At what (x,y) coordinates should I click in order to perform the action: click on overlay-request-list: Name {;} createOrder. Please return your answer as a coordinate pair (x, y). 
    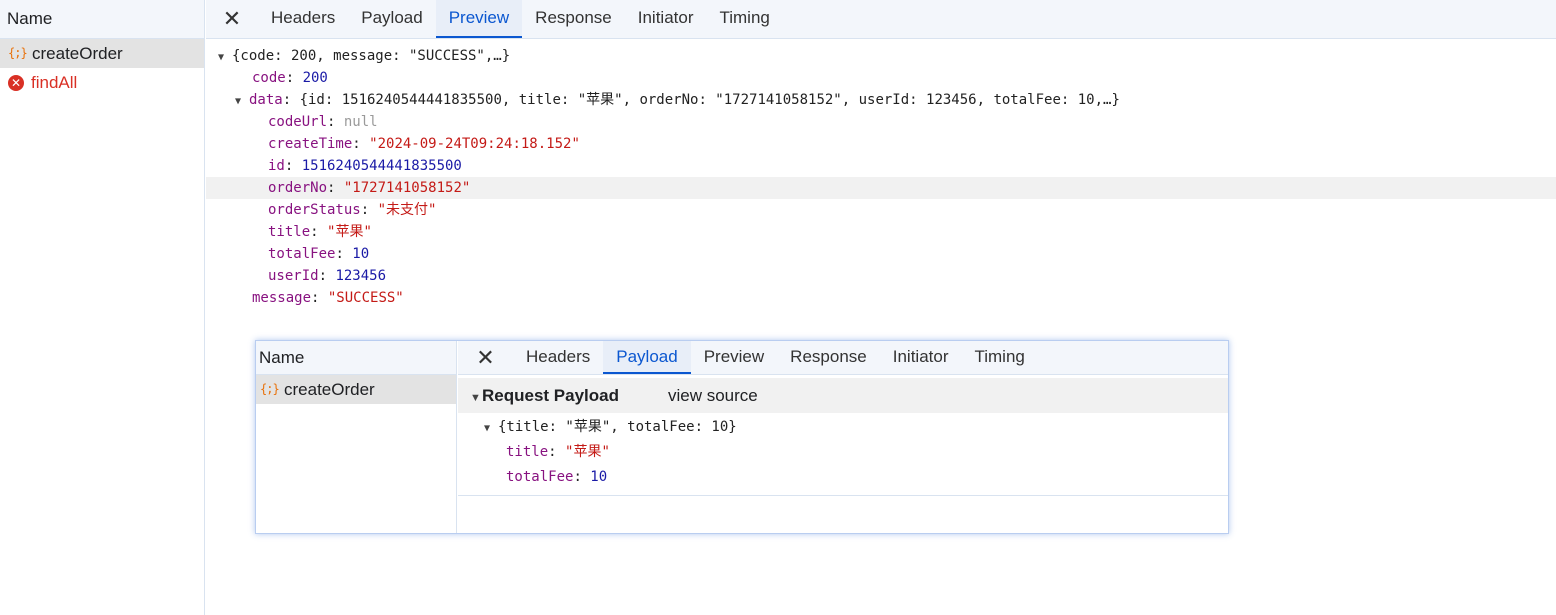
    Looking at the image, I should click on (356, 437).